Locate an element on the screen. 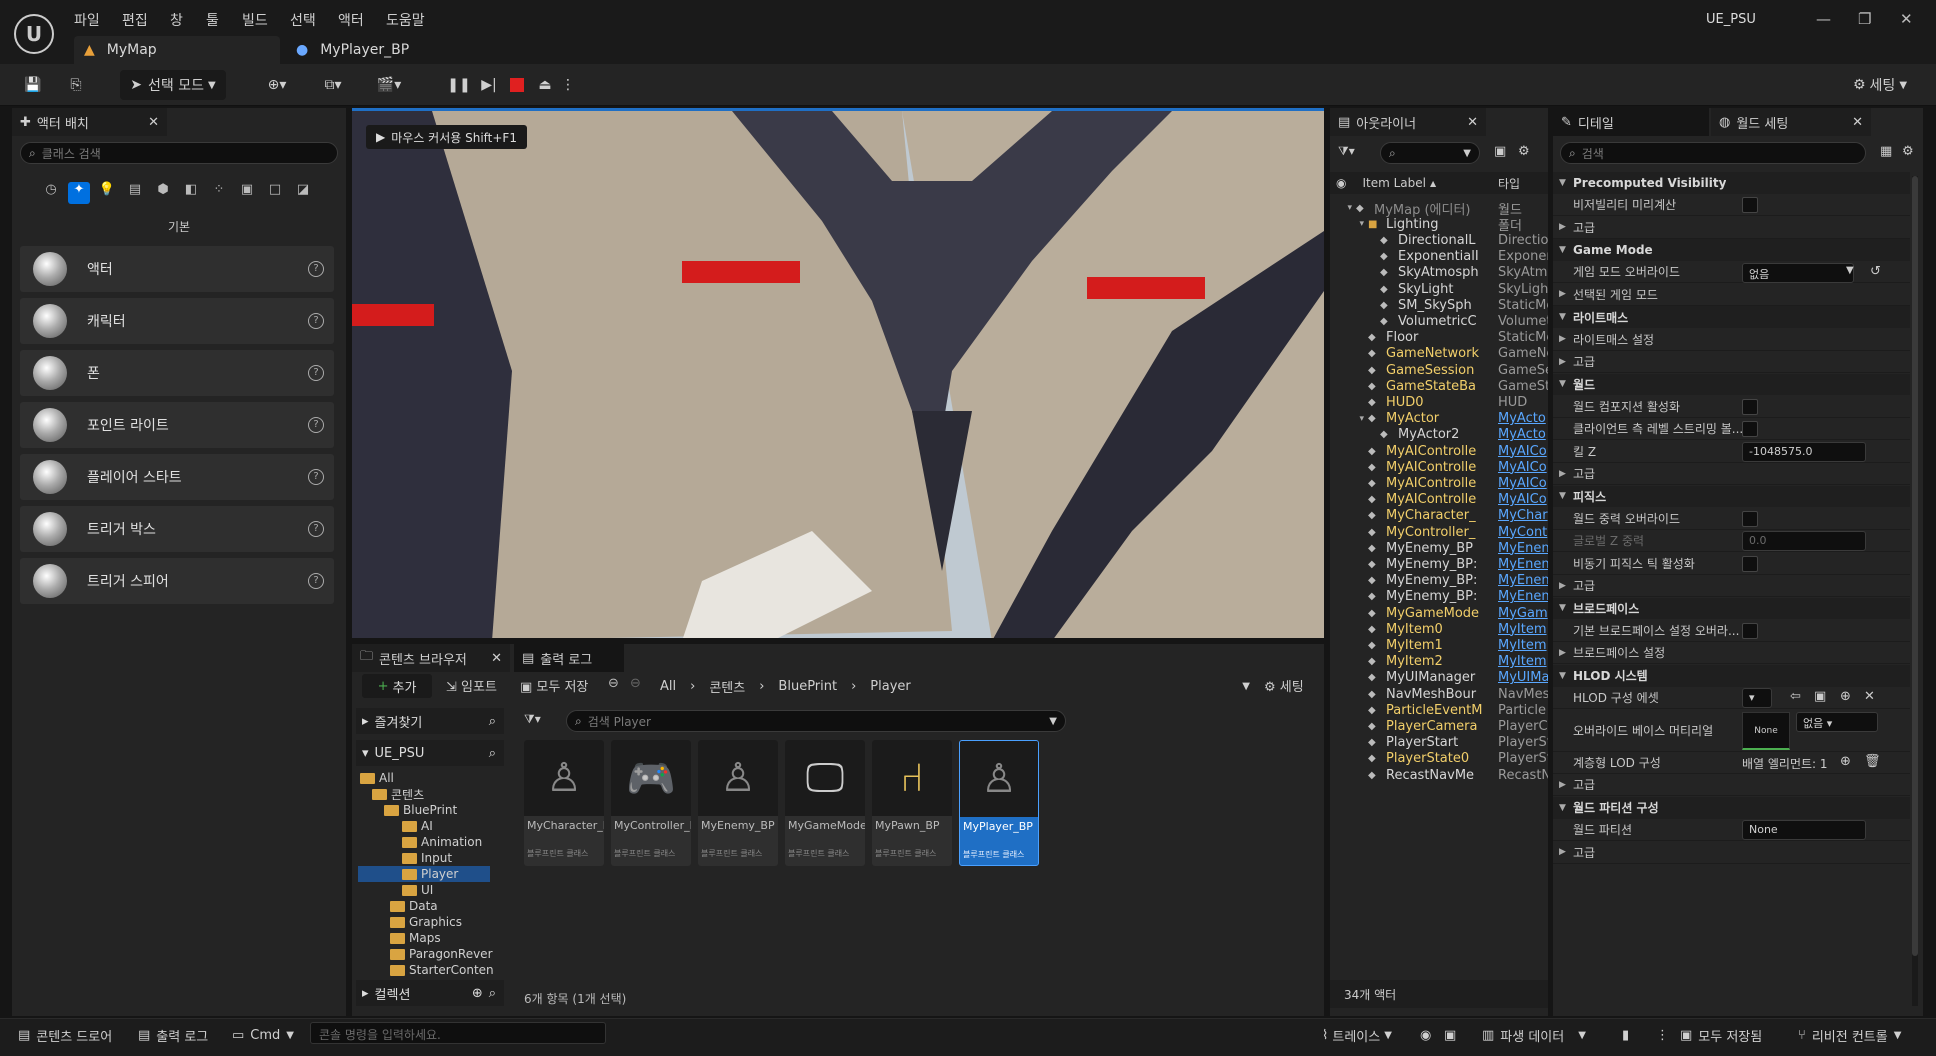 This screenshot has width=1936, height=1056. menu-select: 선택 is located at coordinates (303, 20).